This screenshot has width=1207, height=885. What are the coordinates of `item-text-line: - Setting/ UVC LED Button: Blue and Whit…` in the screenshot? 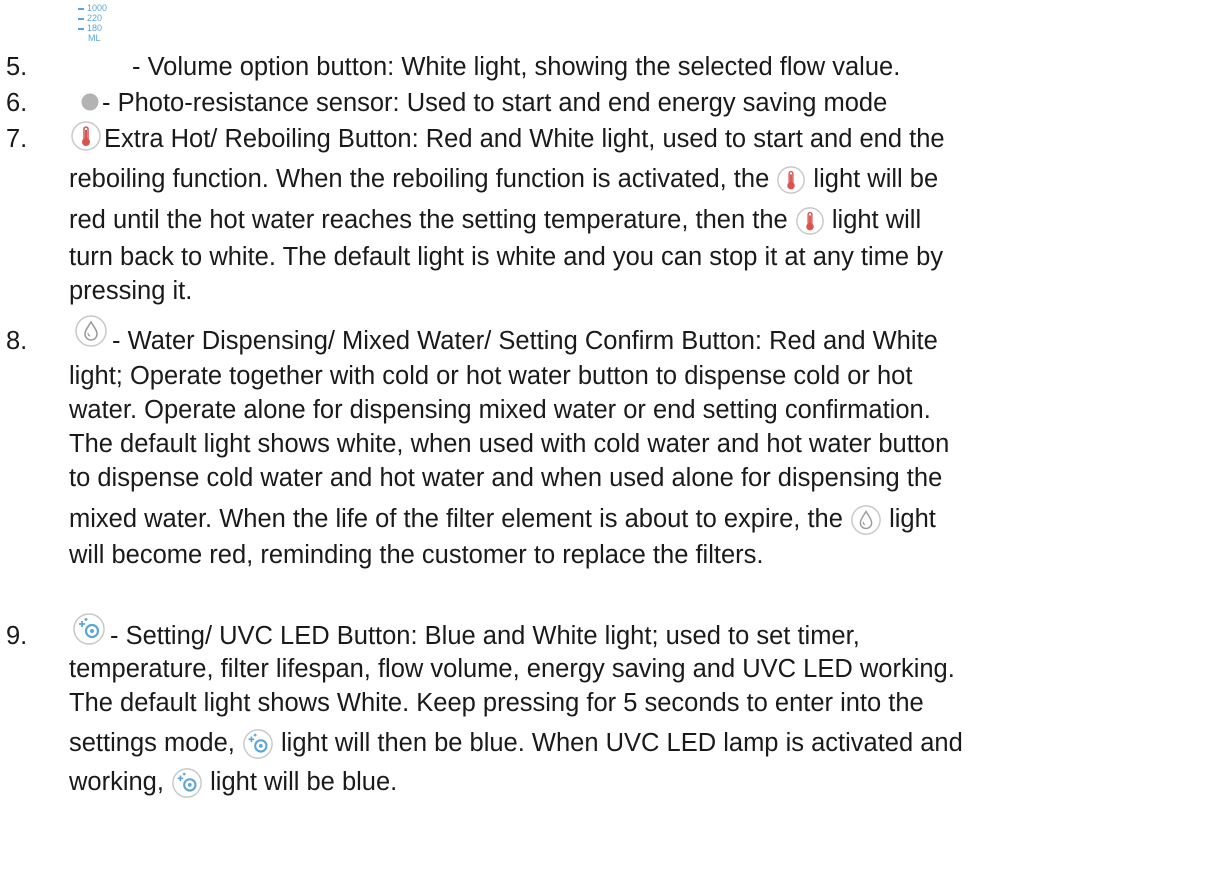 It's located at (485, 636).